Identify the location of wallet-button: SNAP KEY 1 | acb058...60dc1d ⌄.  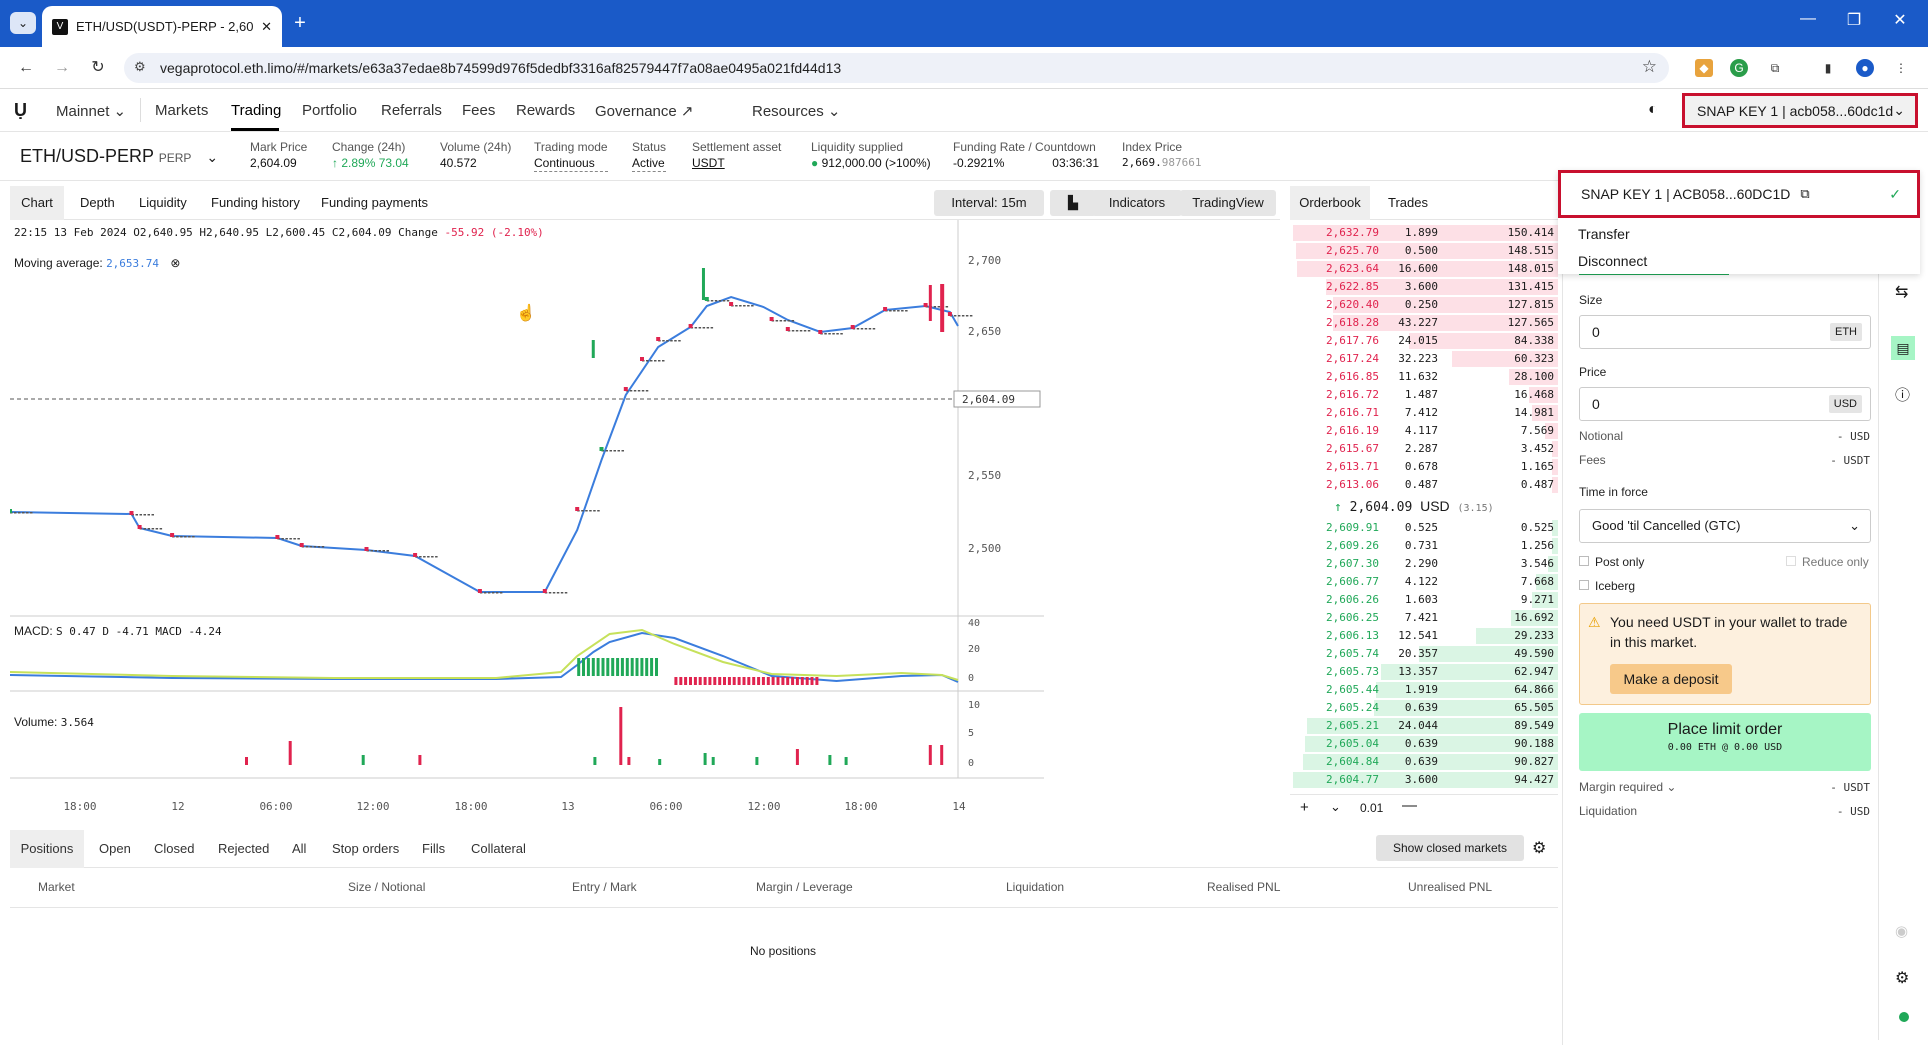
(1800, 110).